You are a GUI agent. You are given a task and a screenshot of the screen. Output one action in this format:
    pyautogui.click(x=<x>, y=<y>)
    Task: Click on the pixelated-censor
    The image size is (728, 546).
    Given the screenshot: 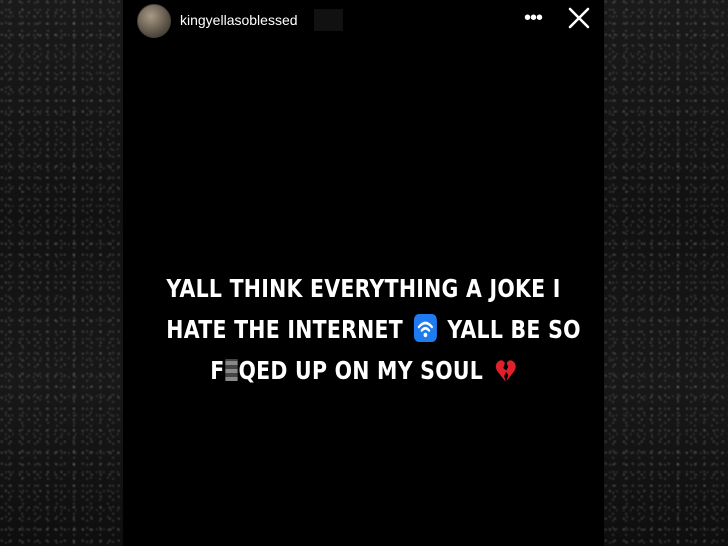 What is the action you would take?
    pyautogui.click(x=231, y=370)
    